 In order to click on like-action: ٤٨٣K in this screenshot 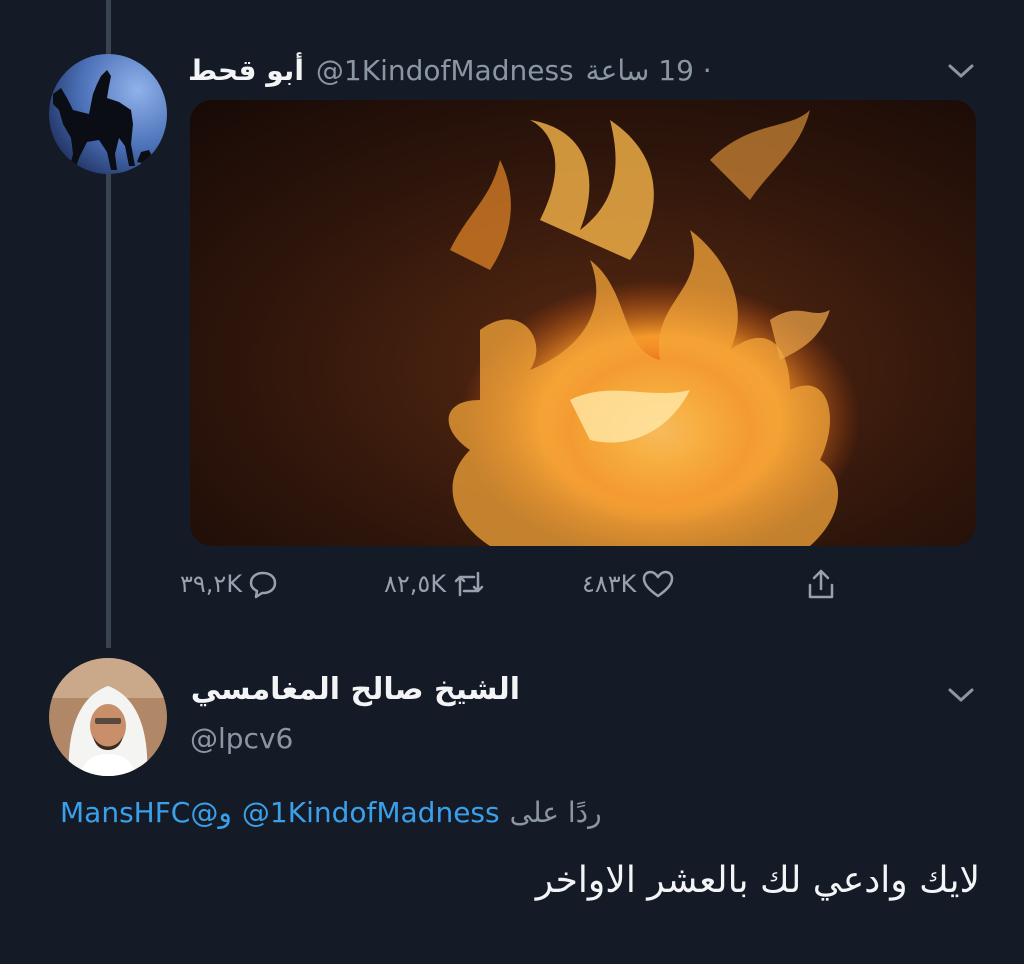, I will do `click(628, 584)`.